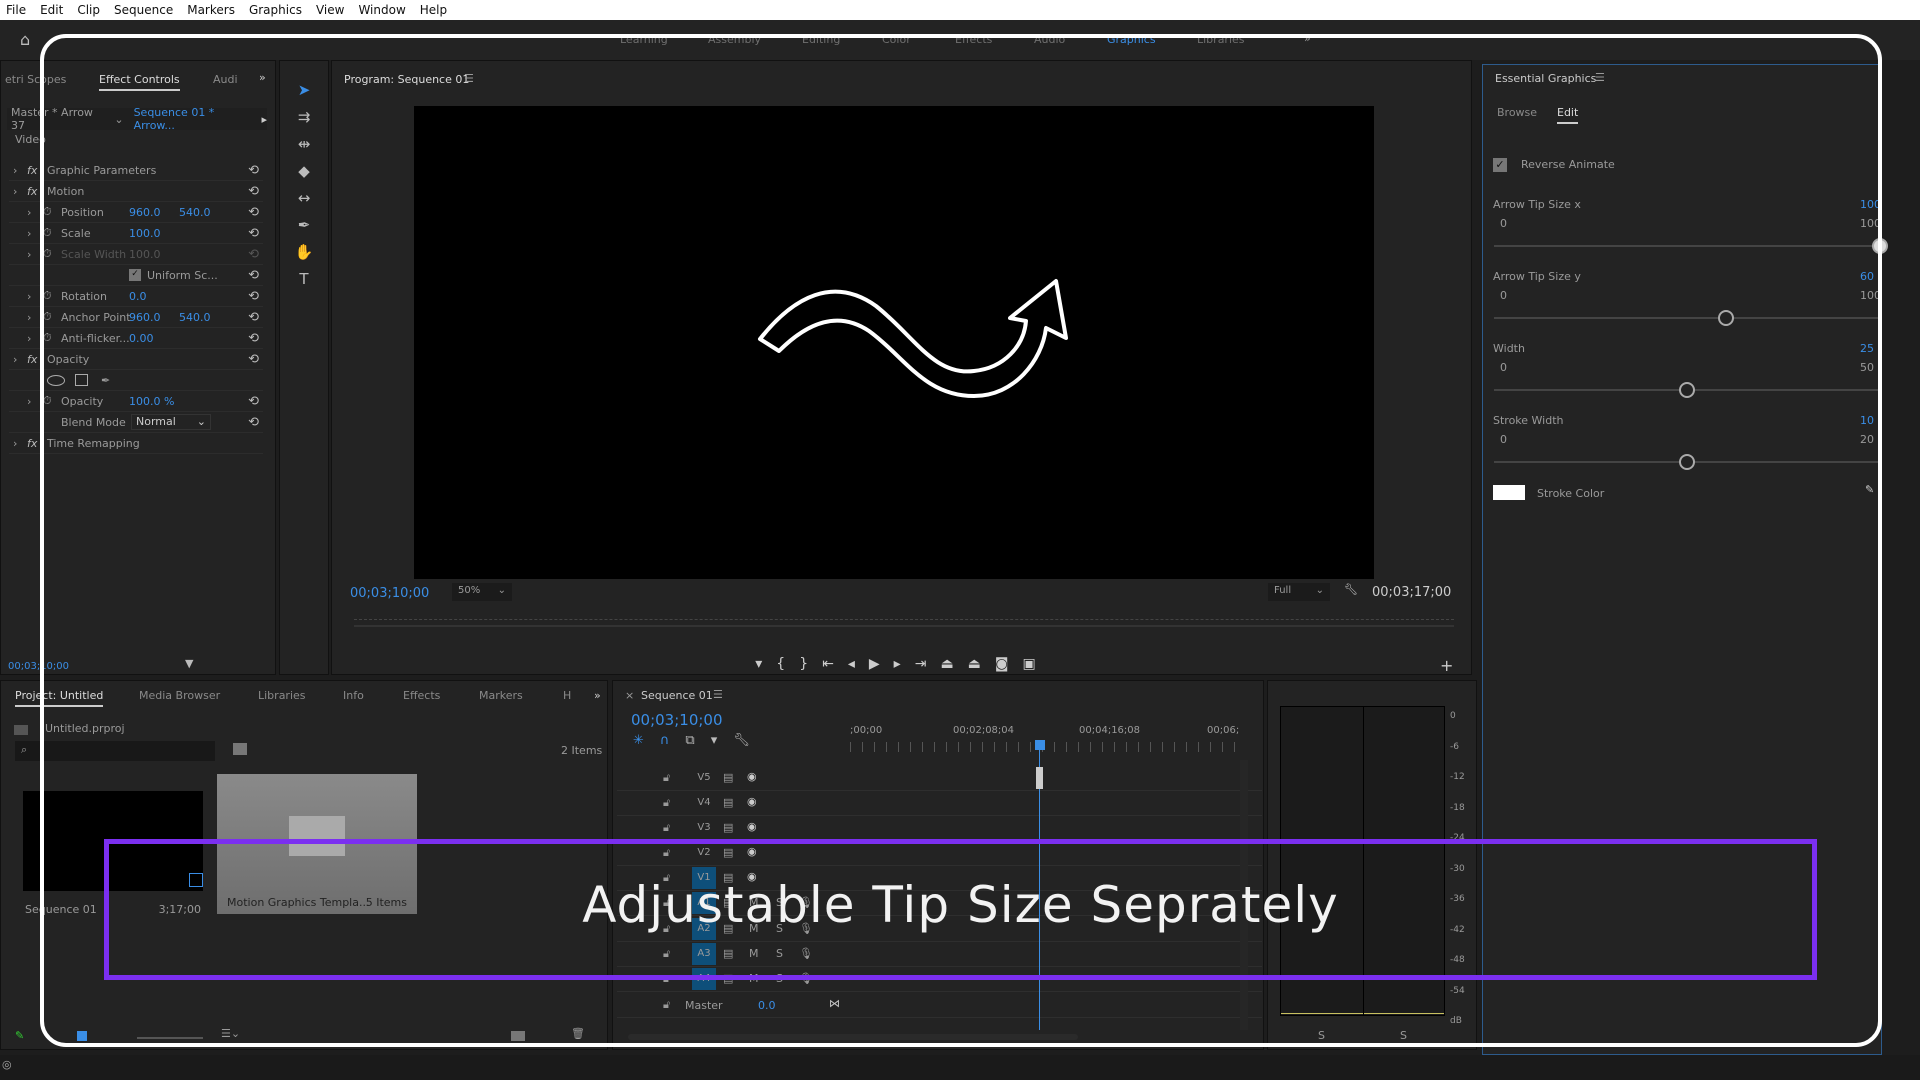 The image size is (1920, 1080). What do you see at coordinates (433, 10) in the screenshot?
I see `menu-help: Help` at bounding box center [433, 10].